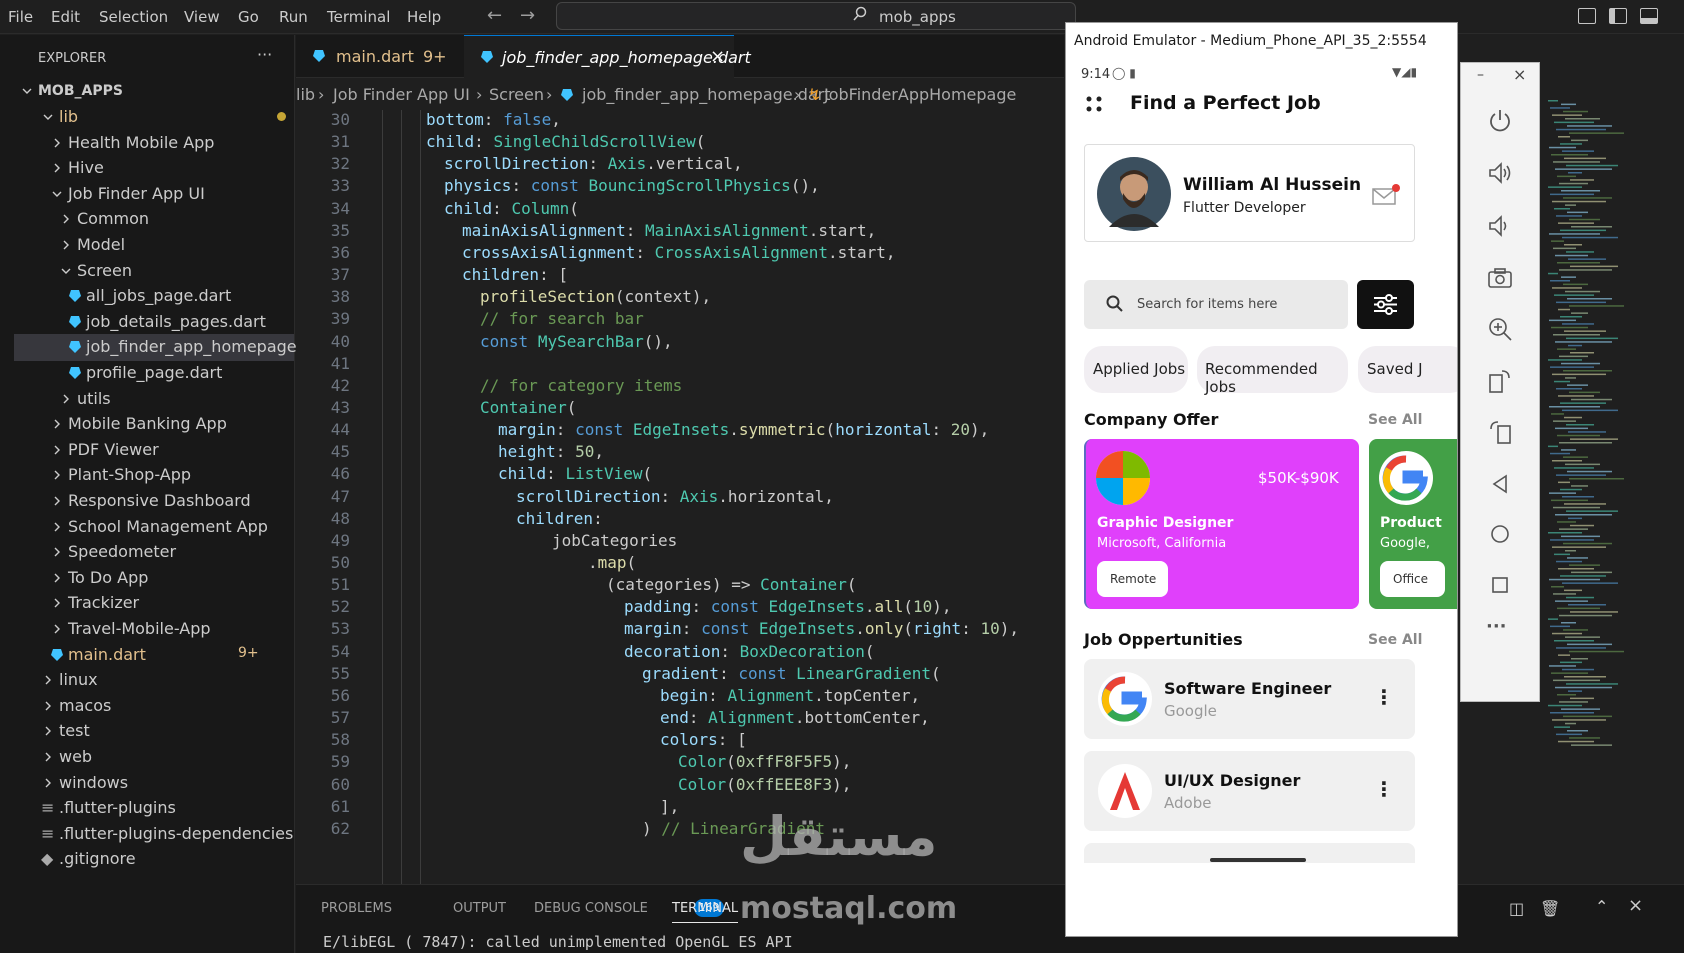  What do you see at coordinates (920, 94) in the screenshot?
I see `breadcrumb-item: JobFinderAppHomepage` at bounding box center [920, 94].